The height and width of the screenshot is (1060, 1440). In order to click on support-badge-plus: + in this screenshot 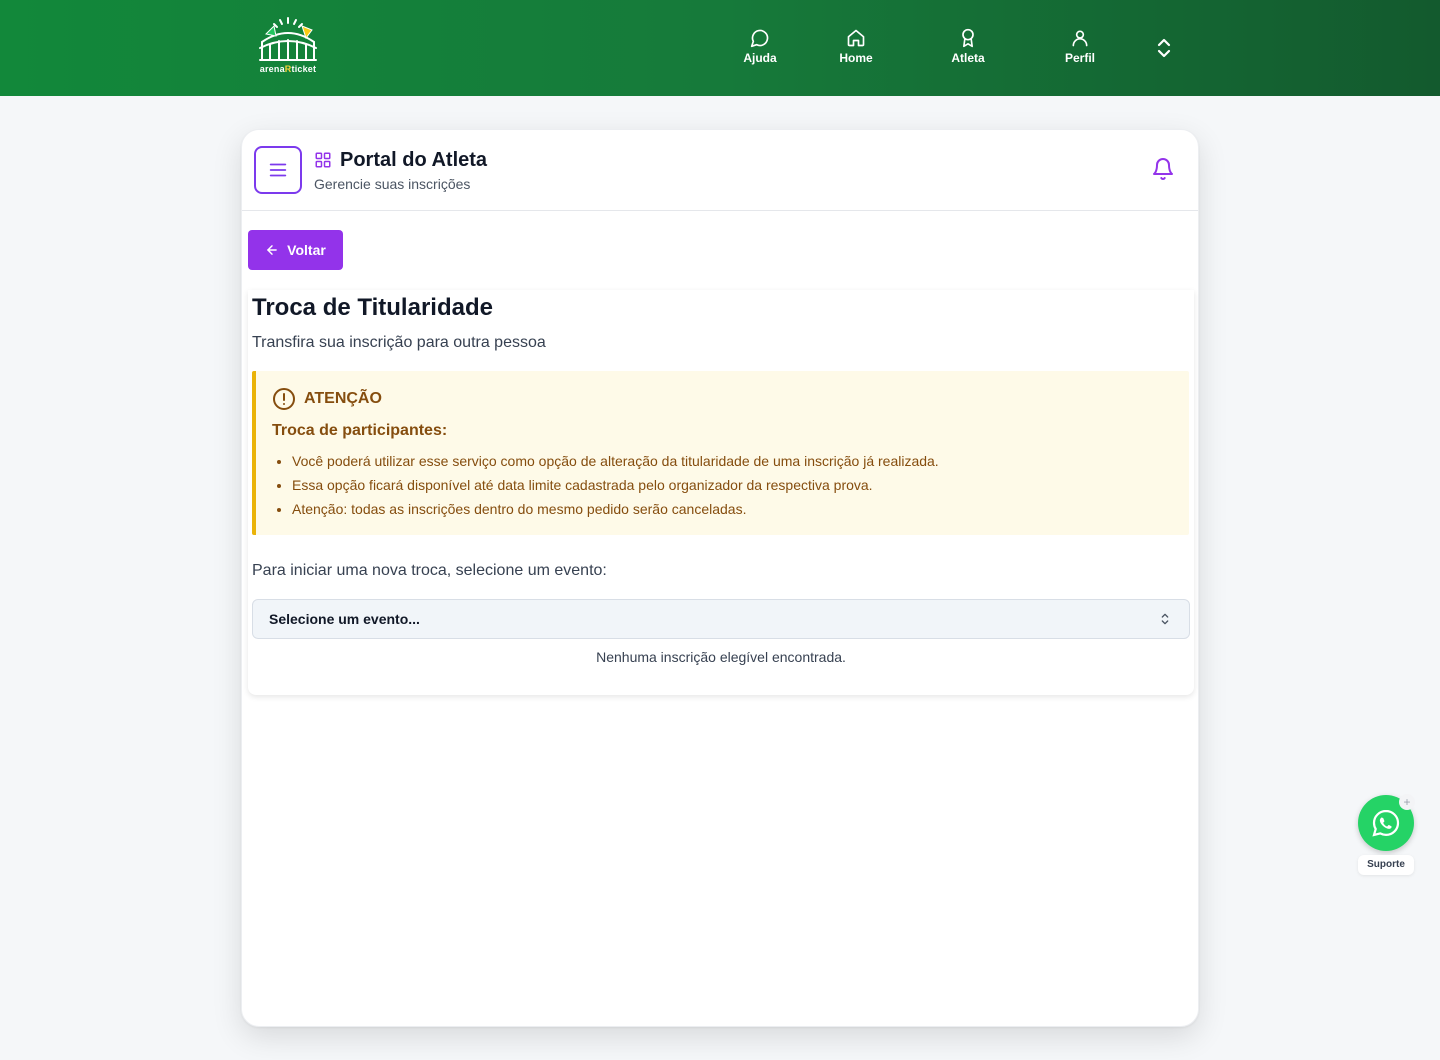, I will do `click(1407, 802)`.